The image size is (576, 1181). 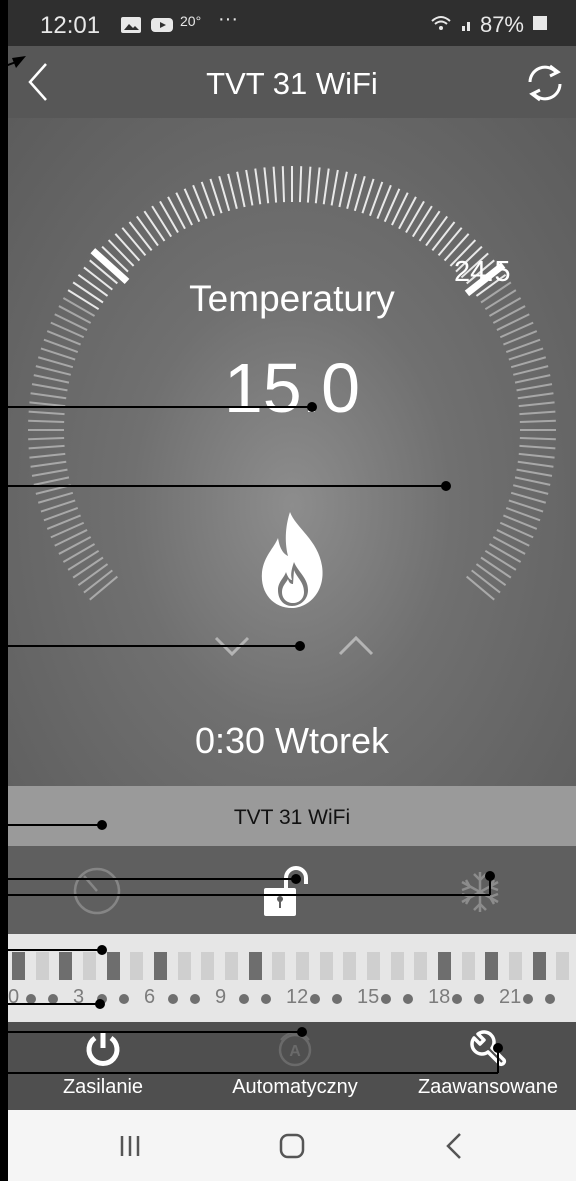 What do you see at coordinates (501, 24) in the screenshot?
I see `battery-percent: 87%` at bounding box center [501, 24].